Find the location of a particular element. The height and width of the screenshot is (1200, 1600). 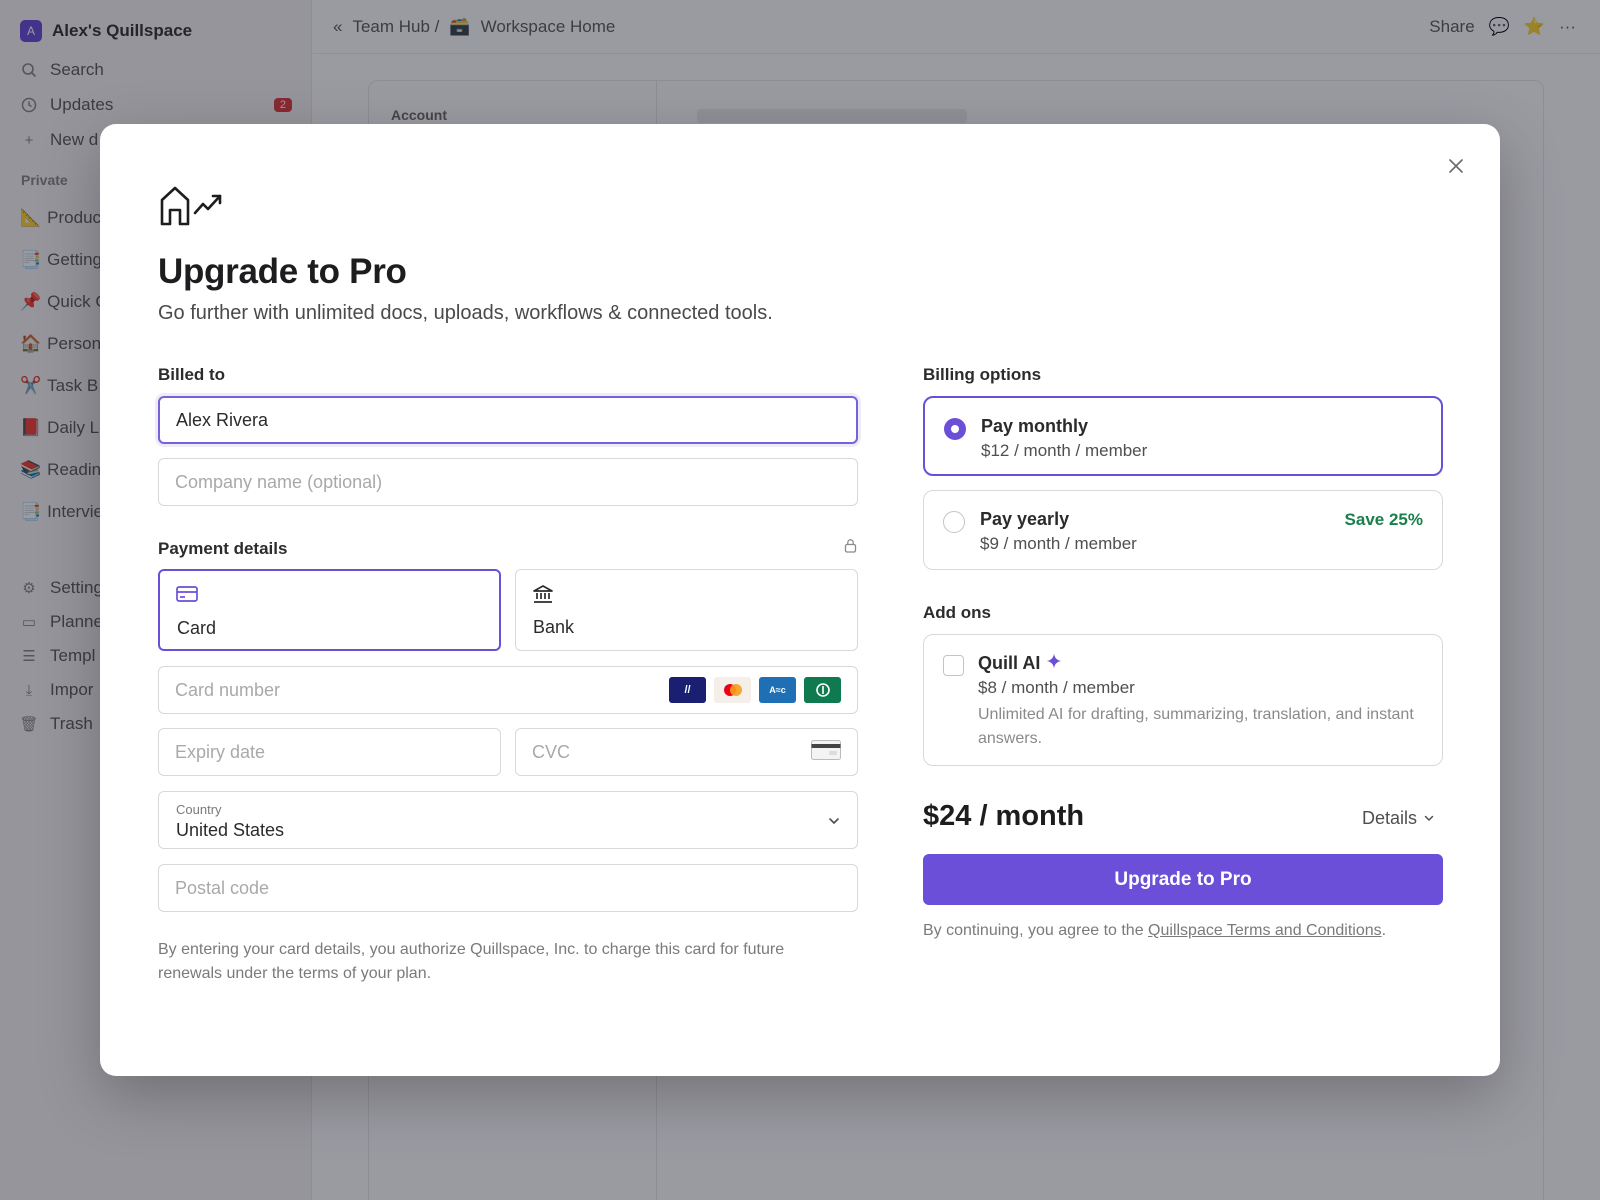

billed-to-label: Billed to is located at coordinates (192, 374).